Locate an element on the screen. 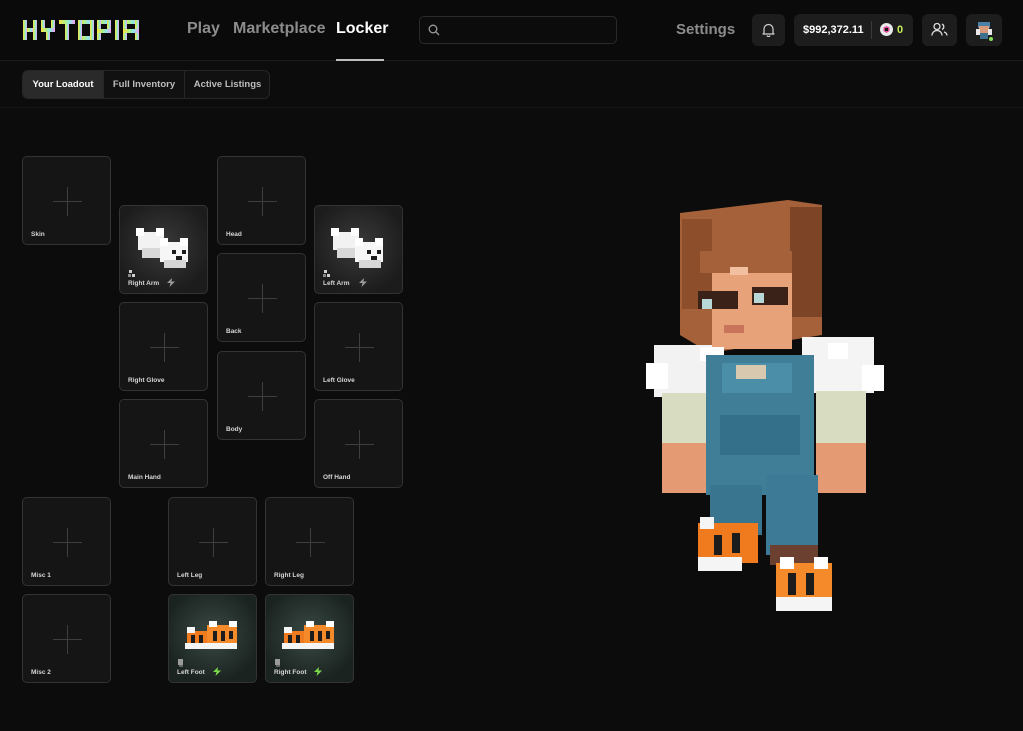  nav-play: Play is located at coordinates (203, 29).